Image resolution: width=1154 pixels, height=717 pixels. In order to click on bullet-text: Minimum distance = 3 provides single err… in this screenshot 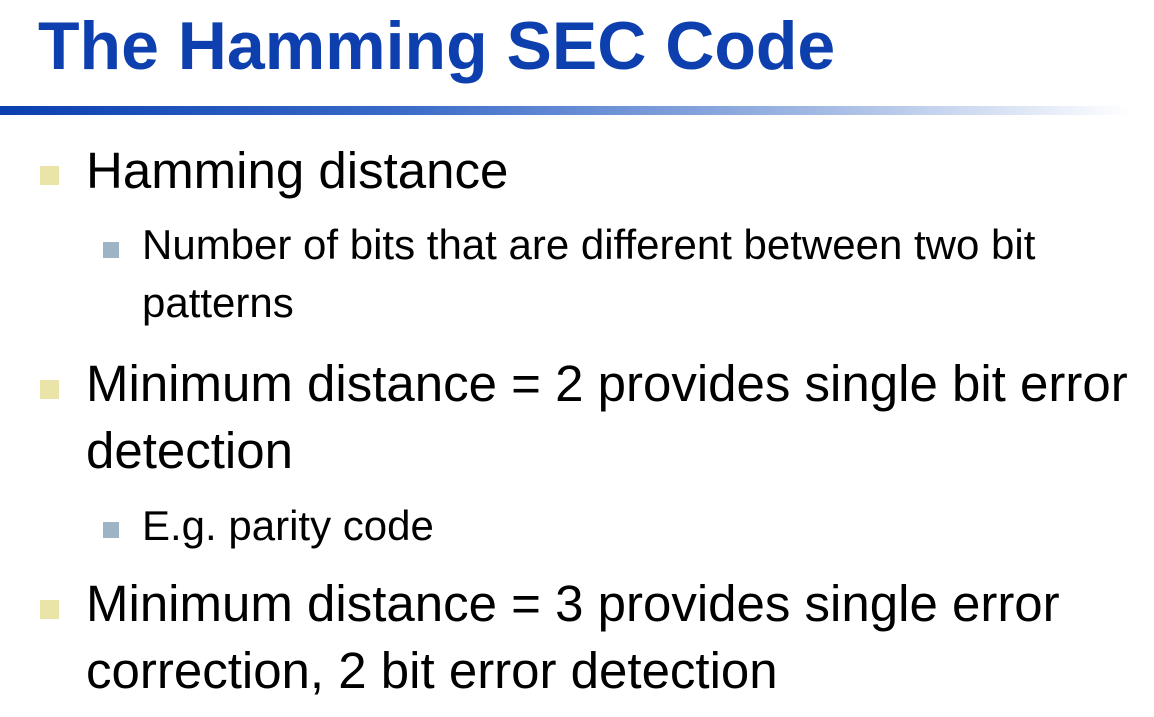, I will do `click(573, 637)`.